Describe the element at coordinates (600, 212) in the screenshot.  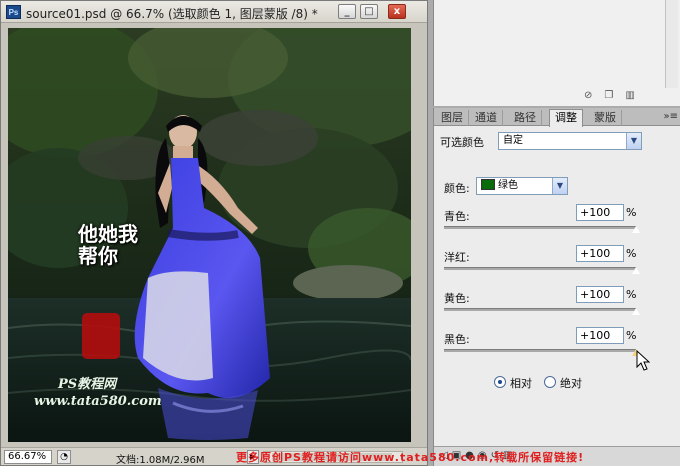
I see `cyan-input: +100` at that location.